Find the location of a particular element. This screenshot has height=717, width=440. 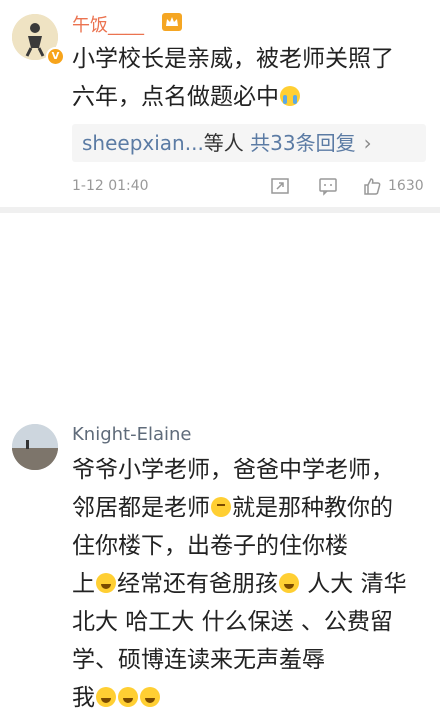

comment-text-segment: 六年，点名做题必中 is located at coordinates (175, 97).